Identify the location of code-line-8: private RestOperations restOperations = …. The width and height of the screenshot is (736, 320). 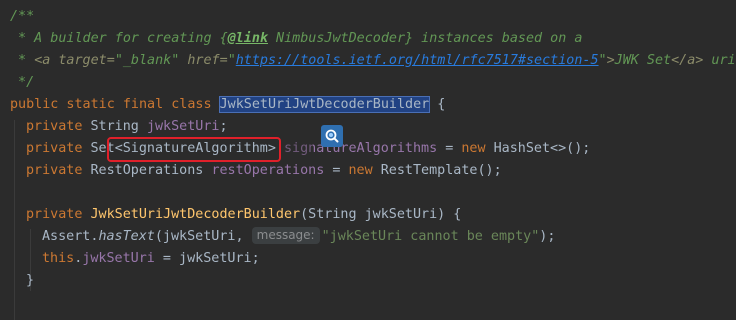
(264, 171).